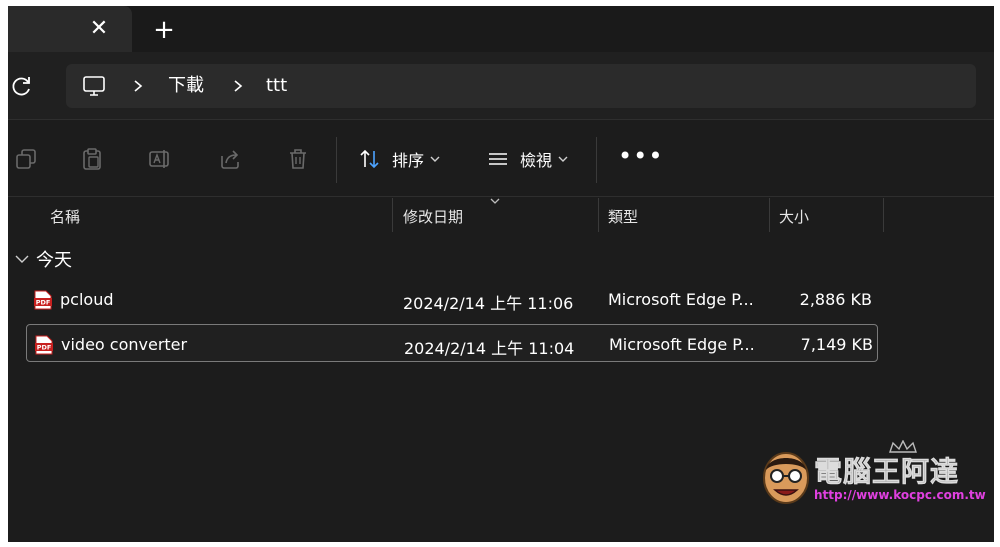 The image size is (1000, 547). What do you see at coordinates (124, 344) in the screenshot?
I see `file-name: video converter` at bounding box center [124, 344].